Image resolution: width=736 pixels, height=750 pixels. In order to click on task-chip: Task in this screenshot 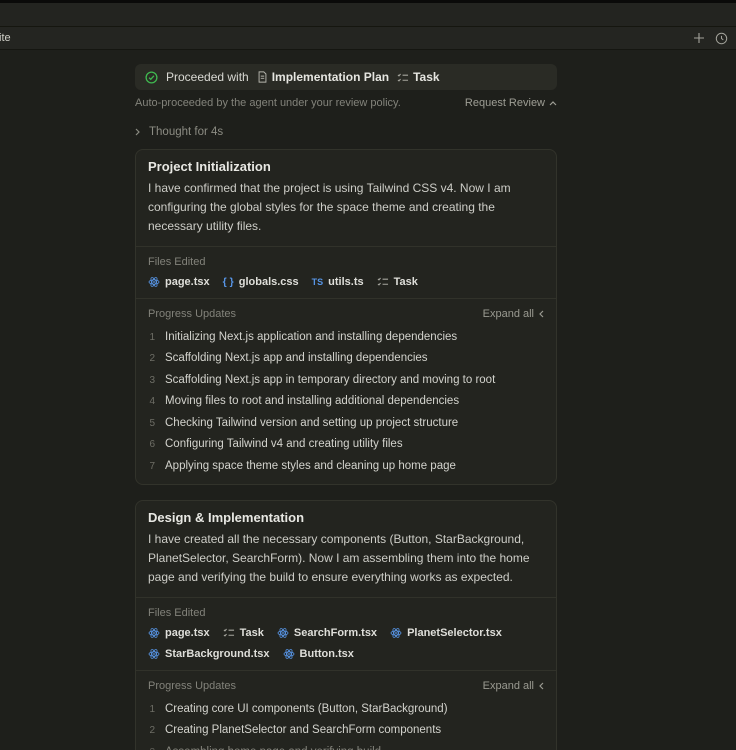, I will do `click(418, 77)`.